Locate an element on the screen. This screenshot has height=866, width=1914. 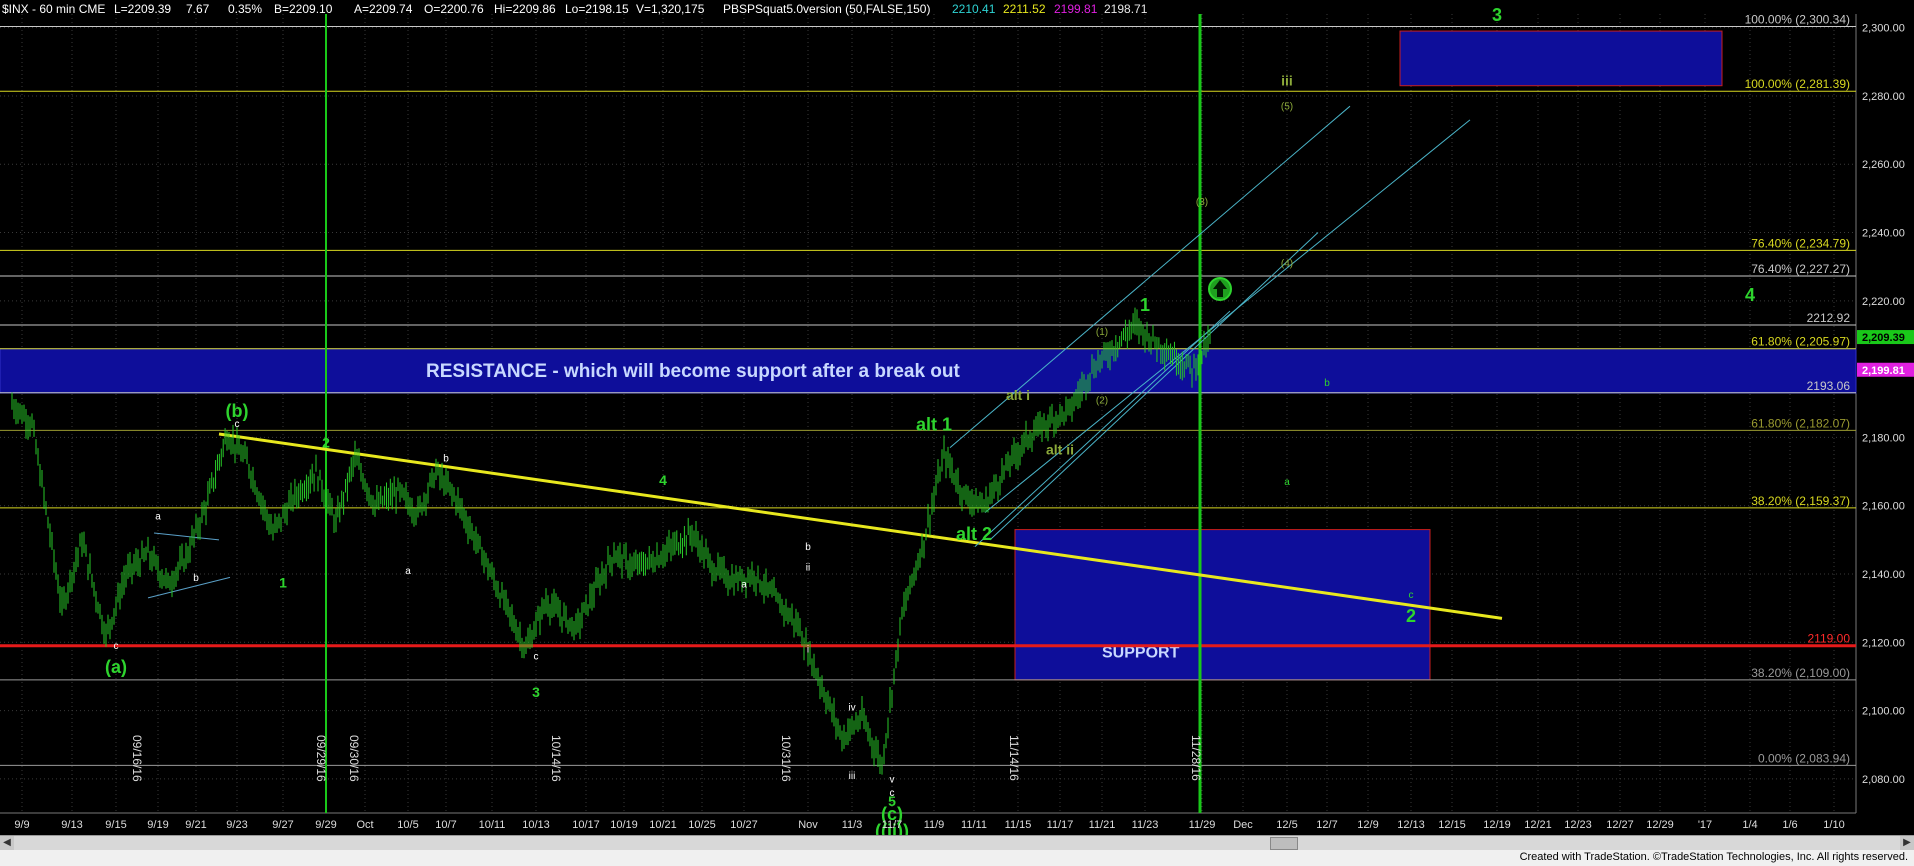
x-tick-label: 1/6 is located at coordinates (1789, 825).